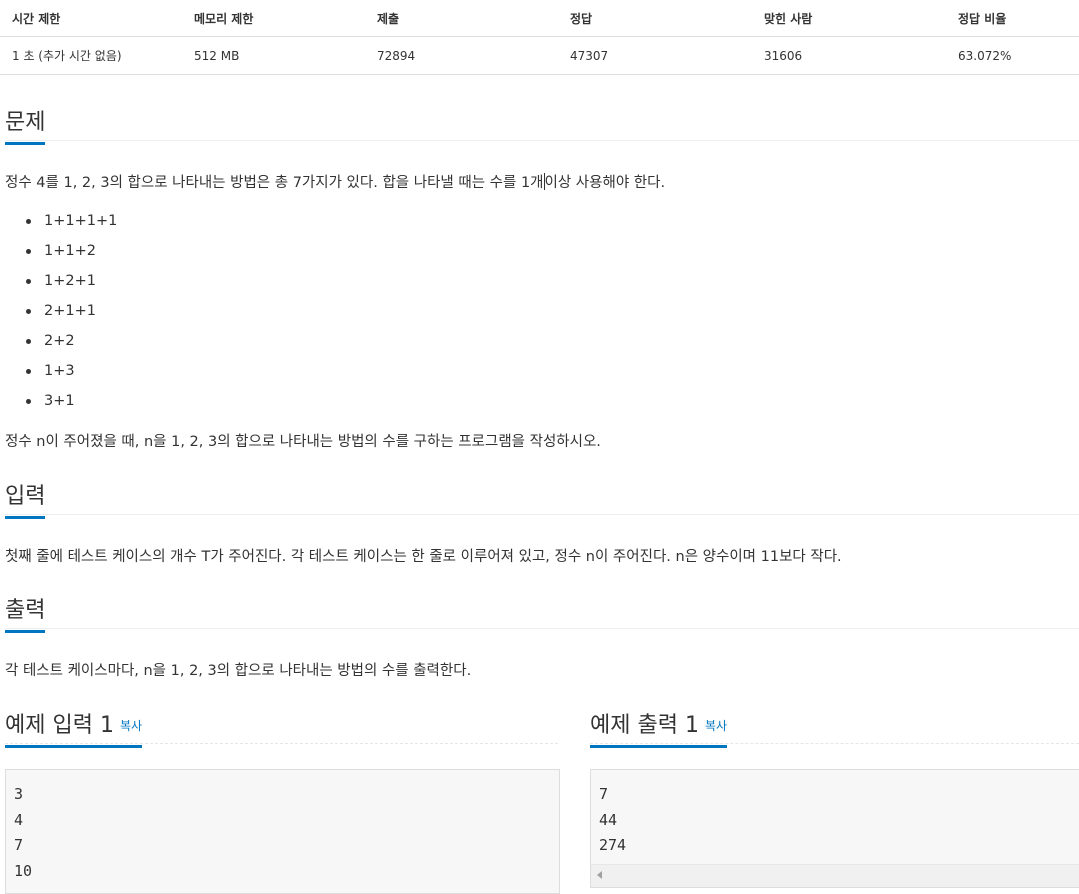 The width and height of the screenshot is (1079, 894). I want to click on sample-input-header: 예제 입력 1 복사, so click(74, 727).